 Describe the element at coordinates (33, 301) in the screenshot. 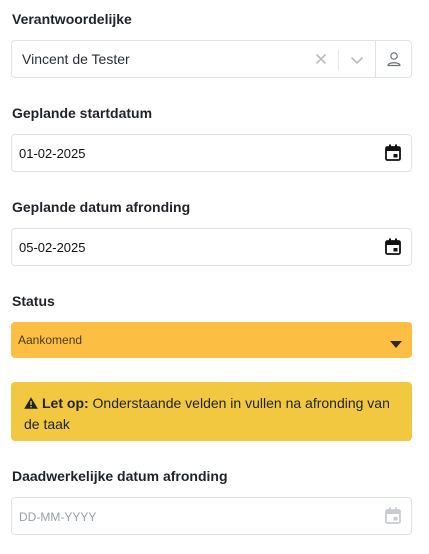

I see `status-label: Status` at that location.